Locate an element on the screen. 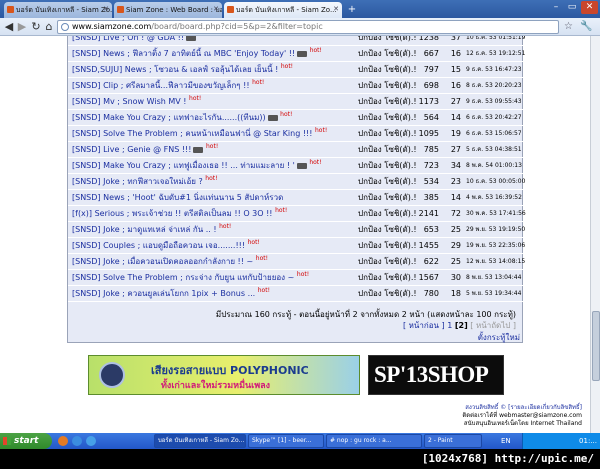  topic-views: 1095 is located at coordinates (428, 133).